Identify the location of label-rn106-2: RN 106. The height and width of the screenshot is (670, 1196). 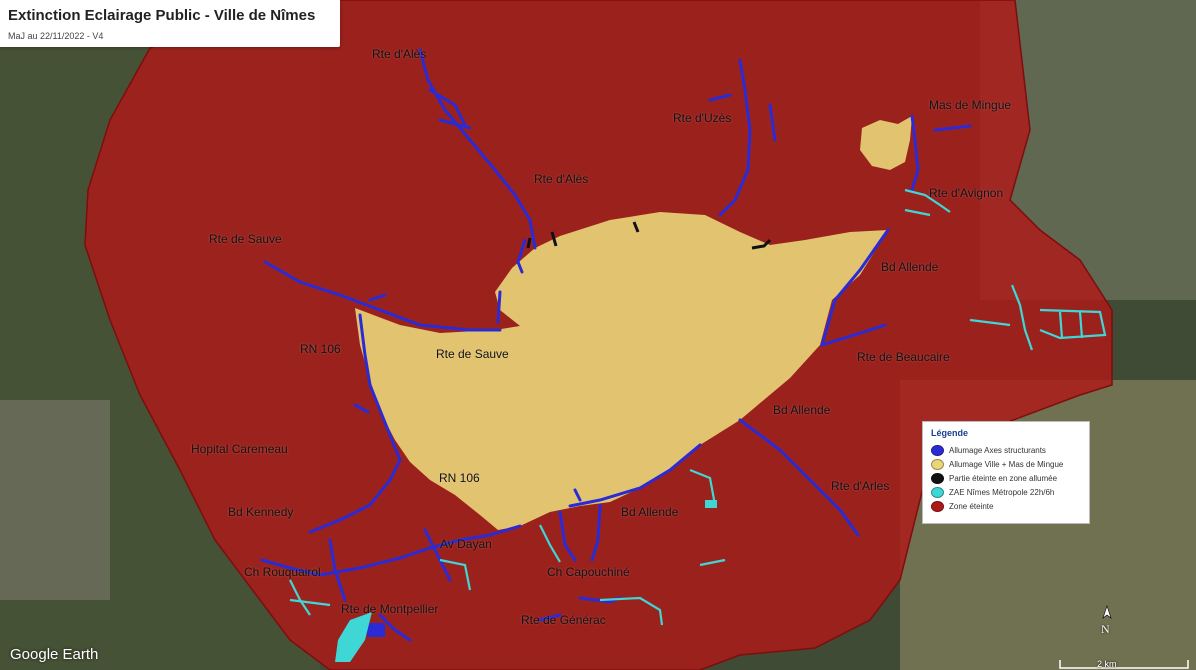
(459, 478).